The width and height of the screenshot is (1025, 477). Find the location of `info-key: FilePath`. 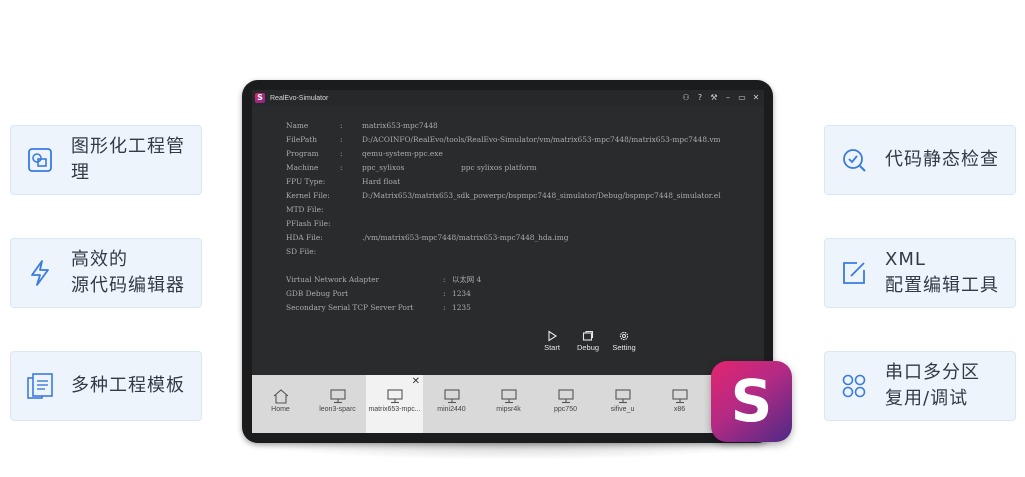

info-key: FilePath is located at coordinates (302, 139).